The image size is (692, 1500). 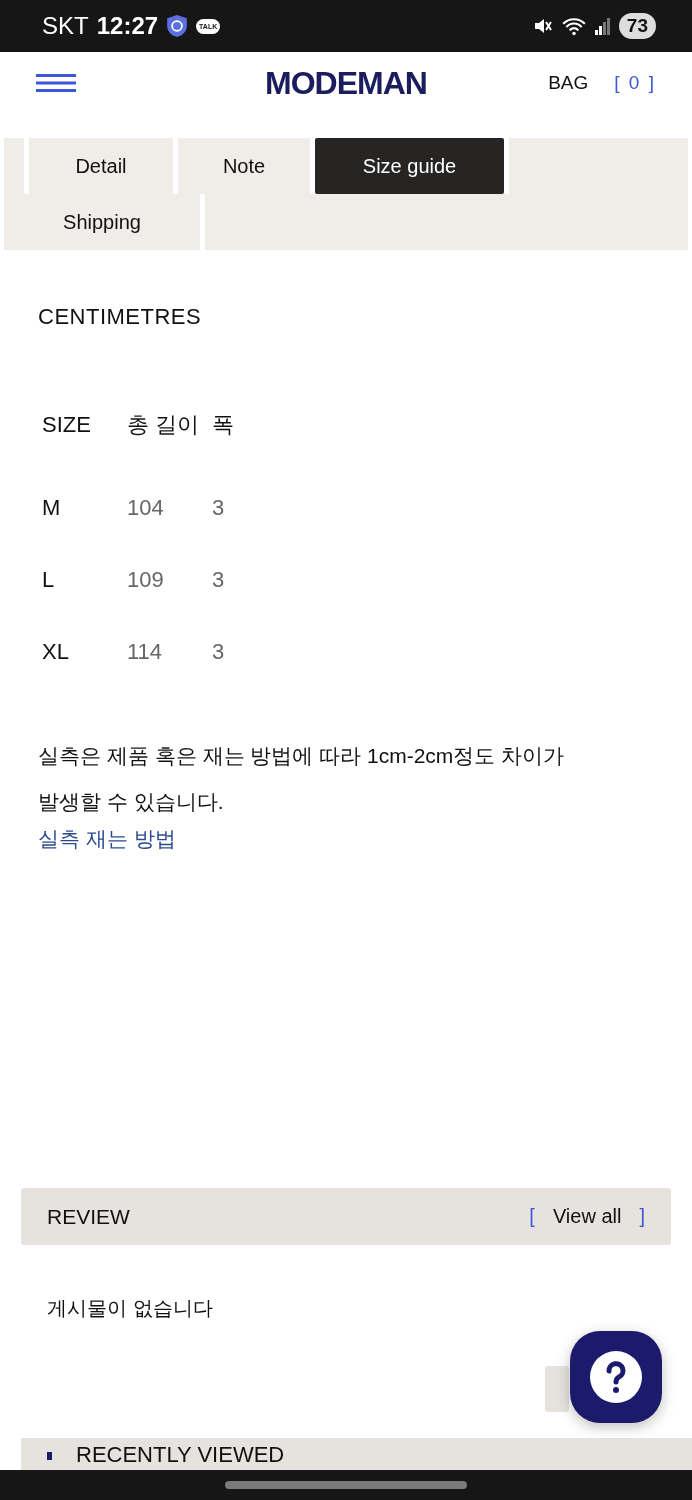 What do you see at coordinates (146, 508) in the screenshot?
I see `table-cell-text: 104` at bounding box center [146, 508].